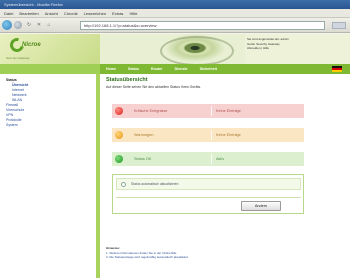 This screenshot has width=350, height=278. Describe the element at coordinates (225, 69) in the screenshot. I see `main-navigation: Home Status Router Dienste Sicherheit` at that location.